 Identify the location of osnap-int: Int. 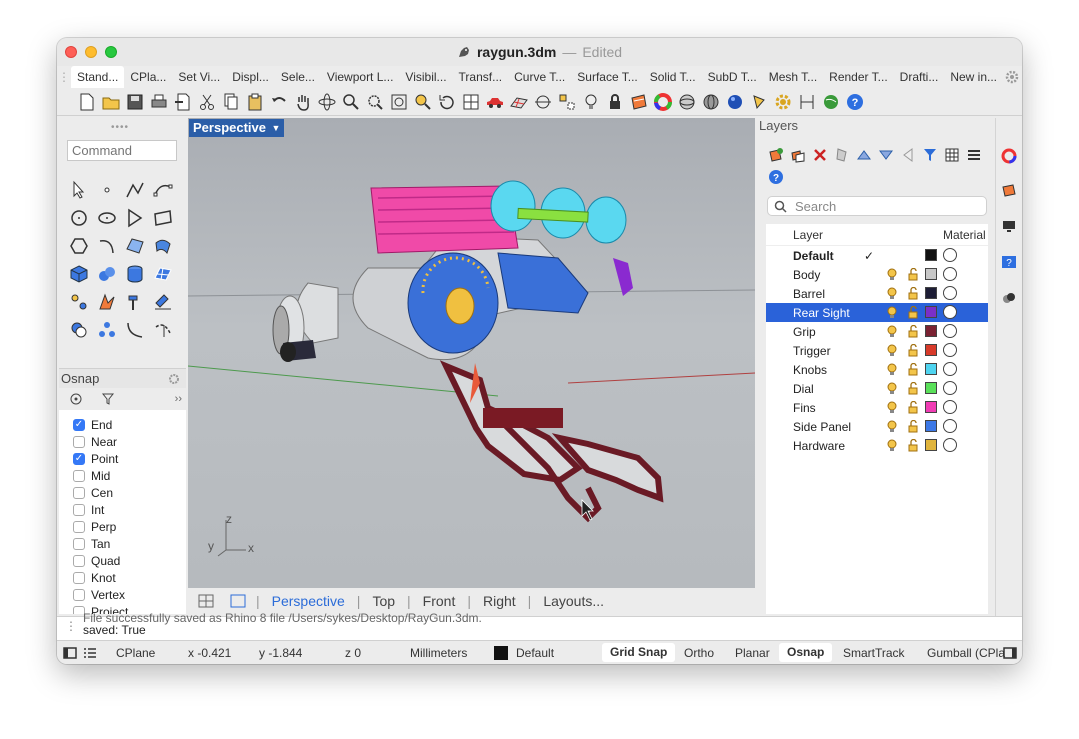
(122, 509).